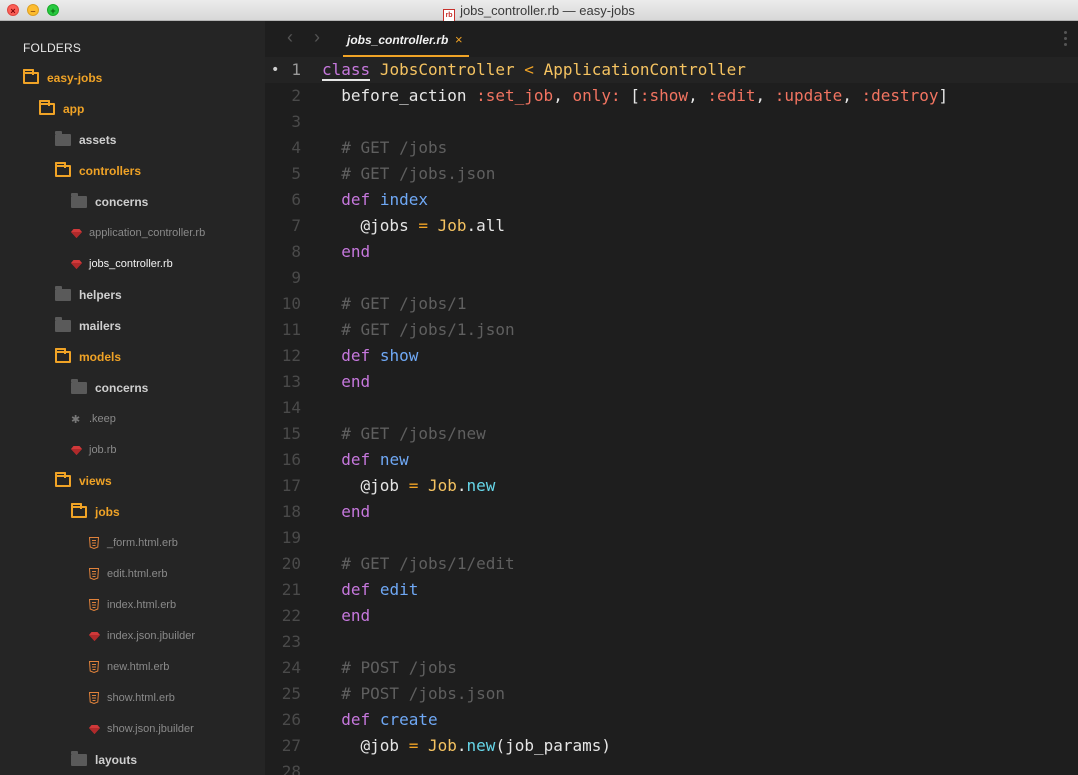 This screenshot has height=775, width=1078. I want to click on code-line: 23, so click(671, 642).